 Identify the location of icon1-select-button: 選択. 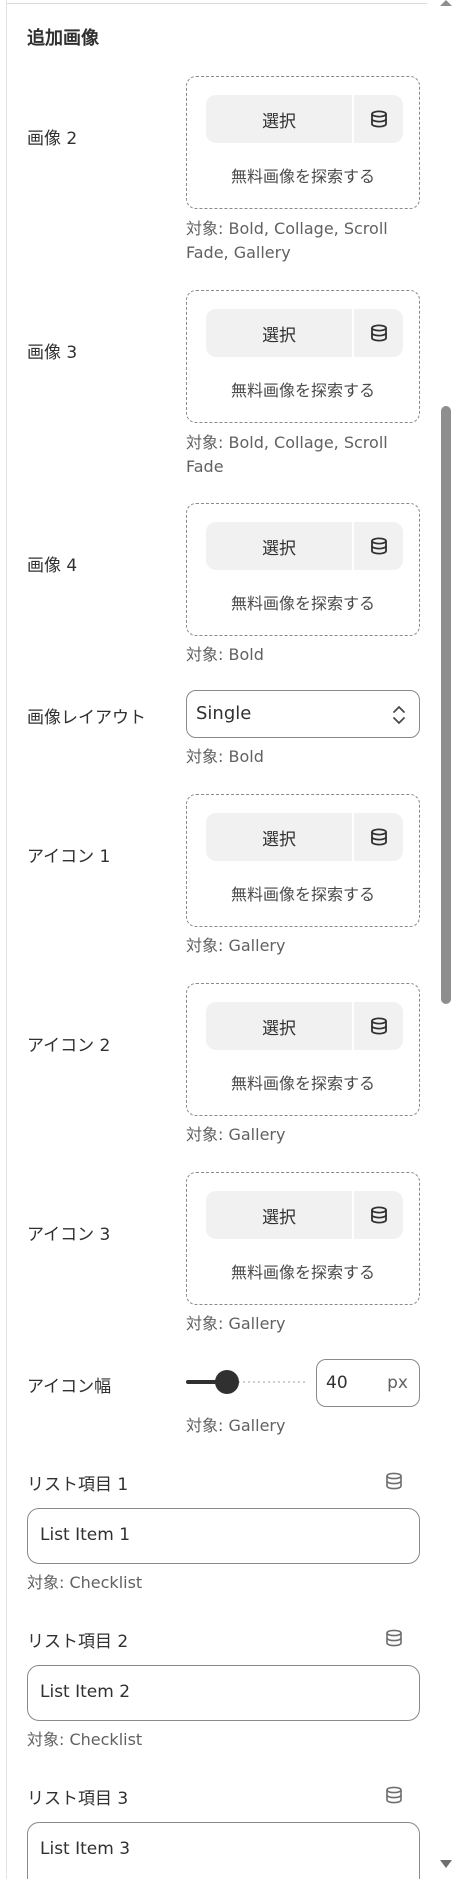
(279, 837).